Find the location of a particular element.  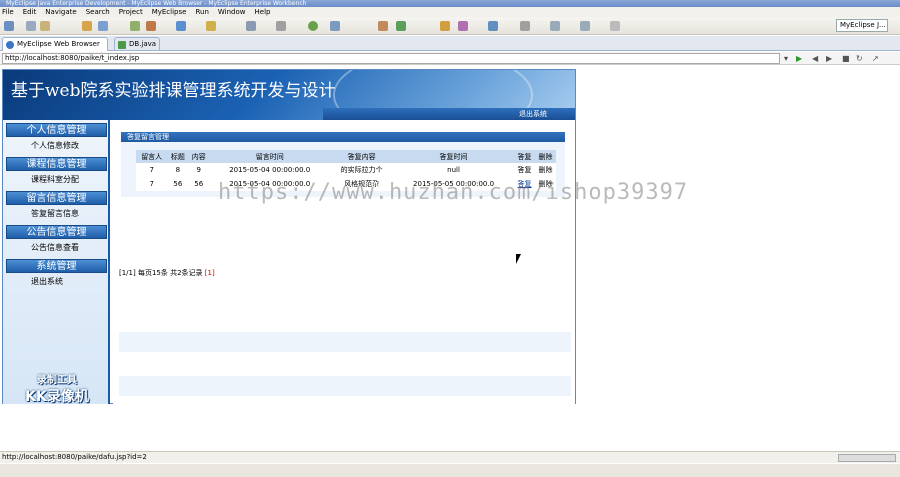

run-icon is located at coordinates (313, 26).